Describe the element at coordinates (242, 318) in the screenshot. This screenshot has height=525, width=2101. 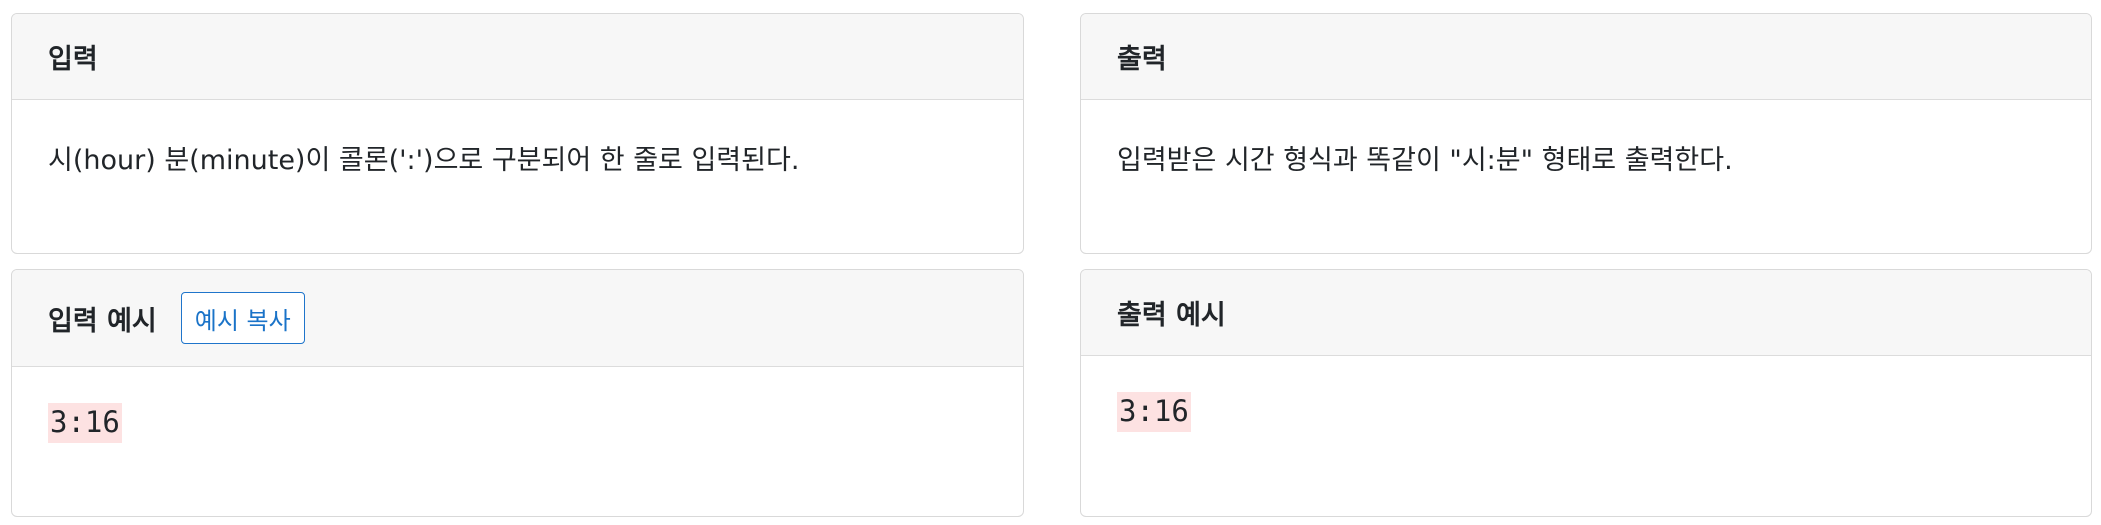
I see `copy-sample-button: 예시 복사` at that location.